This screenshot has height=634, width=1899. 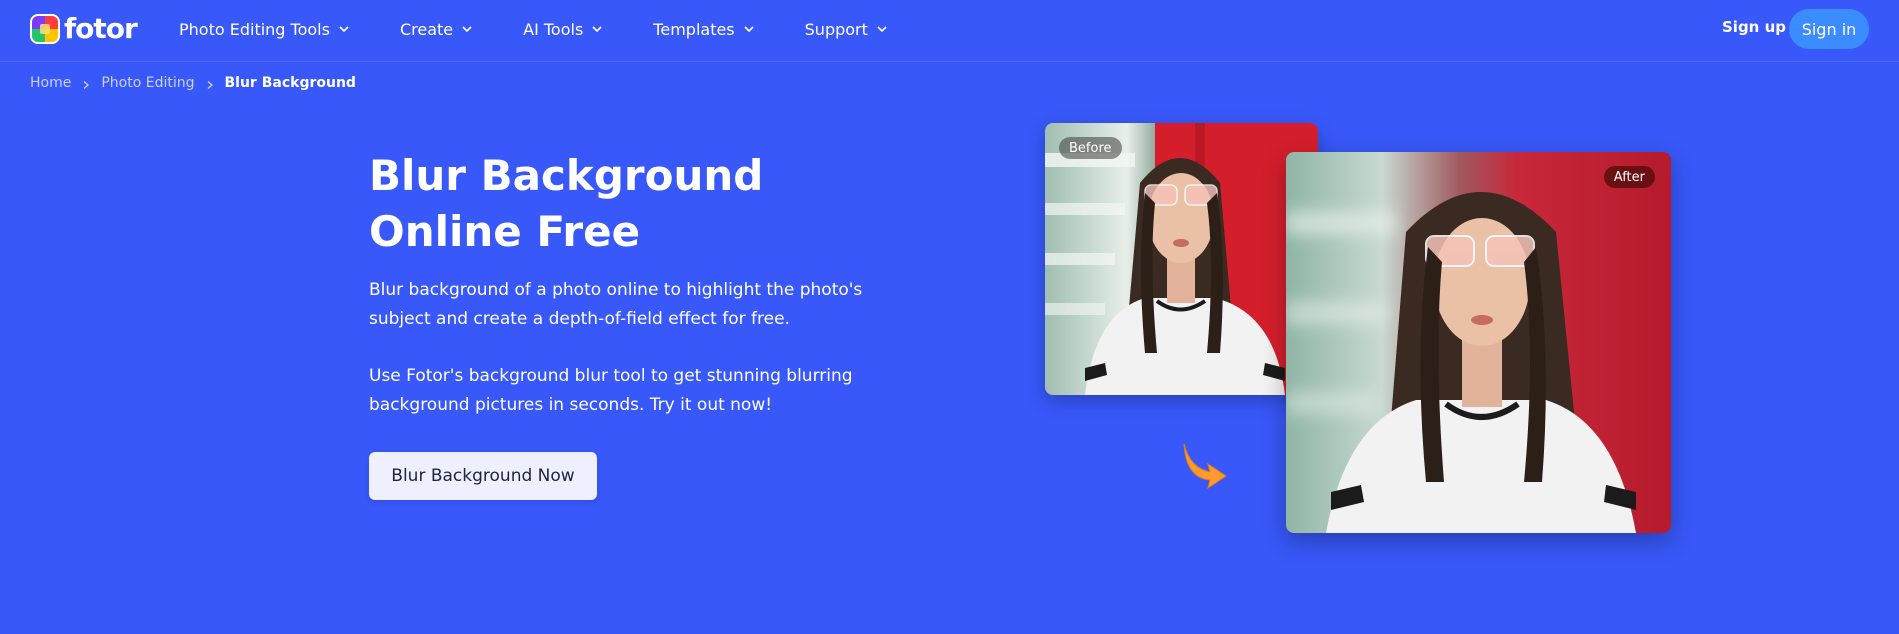 What do you see at coordinates (426, 29) in the screenshot?
I see `nav-item-label: Create` at bounding box center [426, 29].